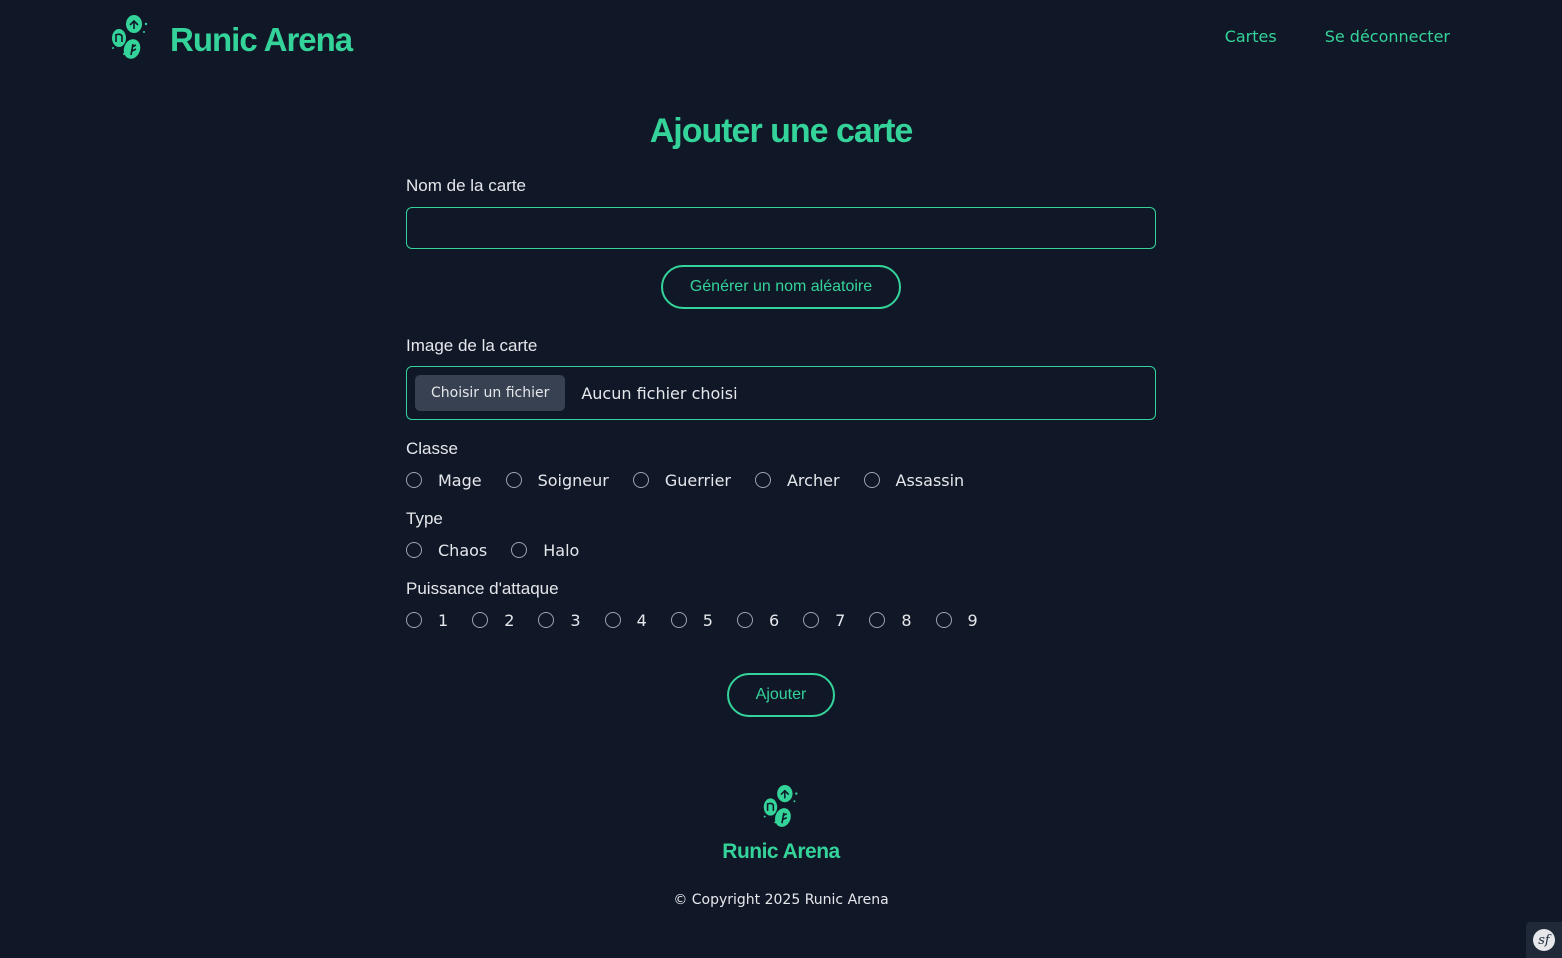 This screenshot has height=958, width=1562. What do you see at coordinates (781, 38) in the screenshot?
I see `site-header: Runic Arena Cartes Se déconnecter` at bounding box center [781, 38].